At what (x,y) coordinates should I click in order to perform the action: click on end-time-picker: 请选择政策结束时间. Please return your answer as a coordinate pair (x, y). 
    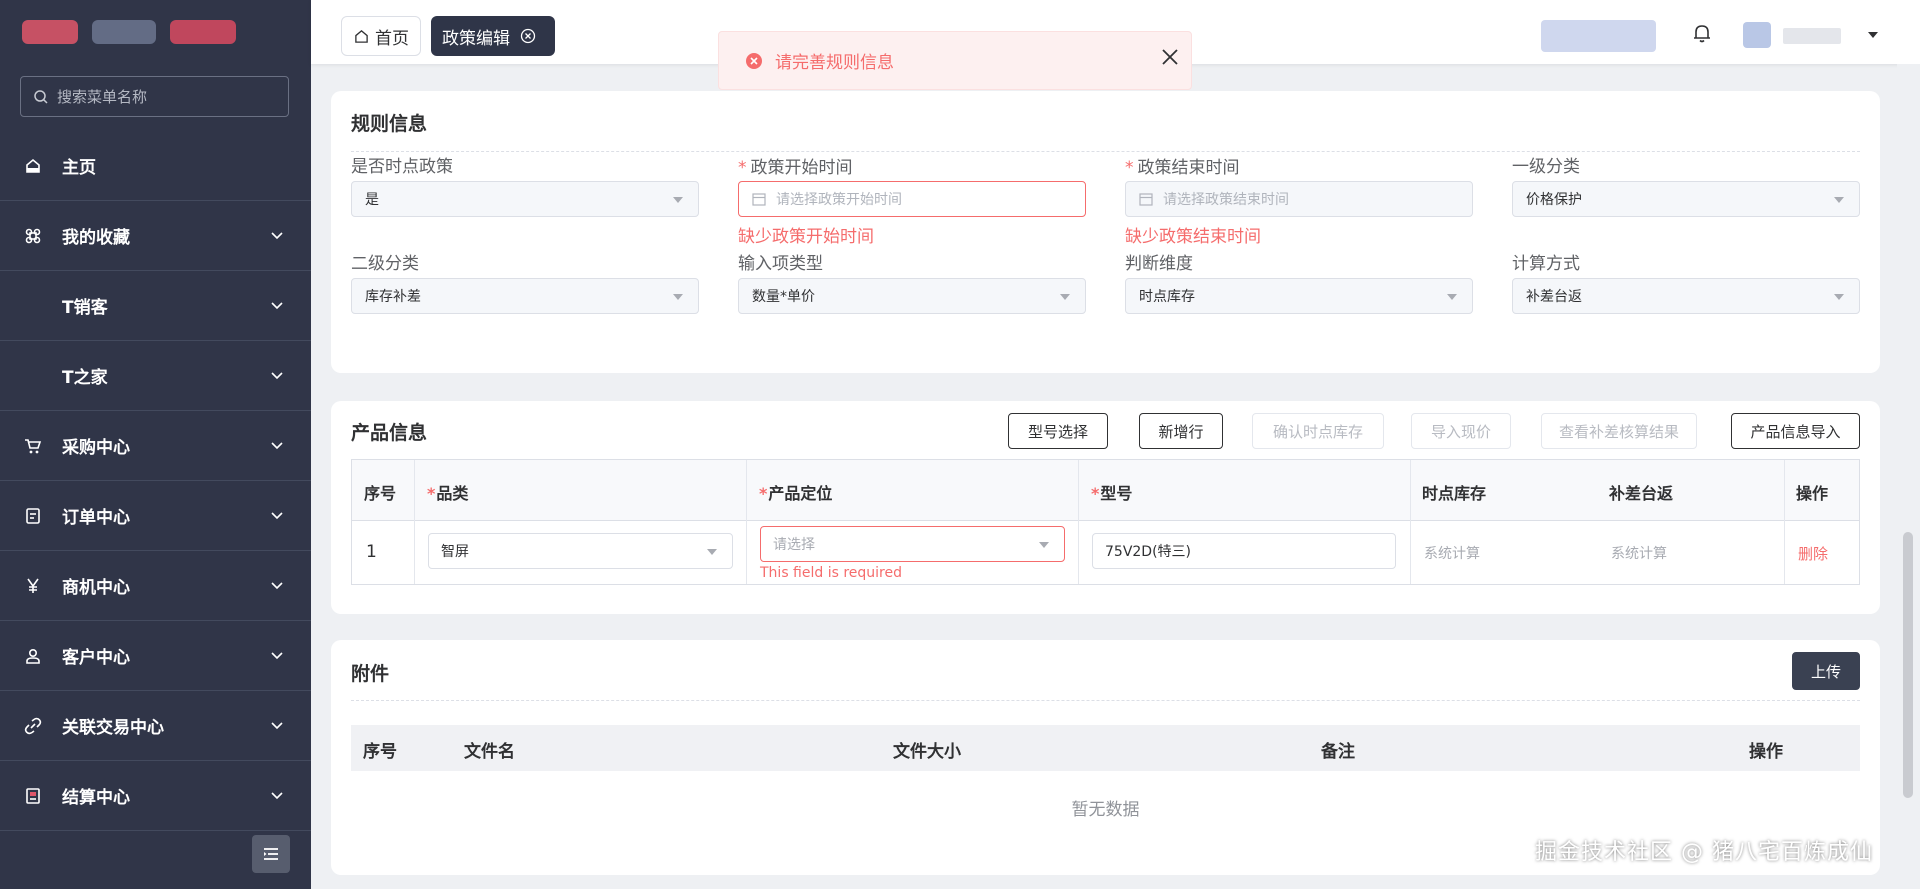
    Looking at the image, I should click on (1299, 199).